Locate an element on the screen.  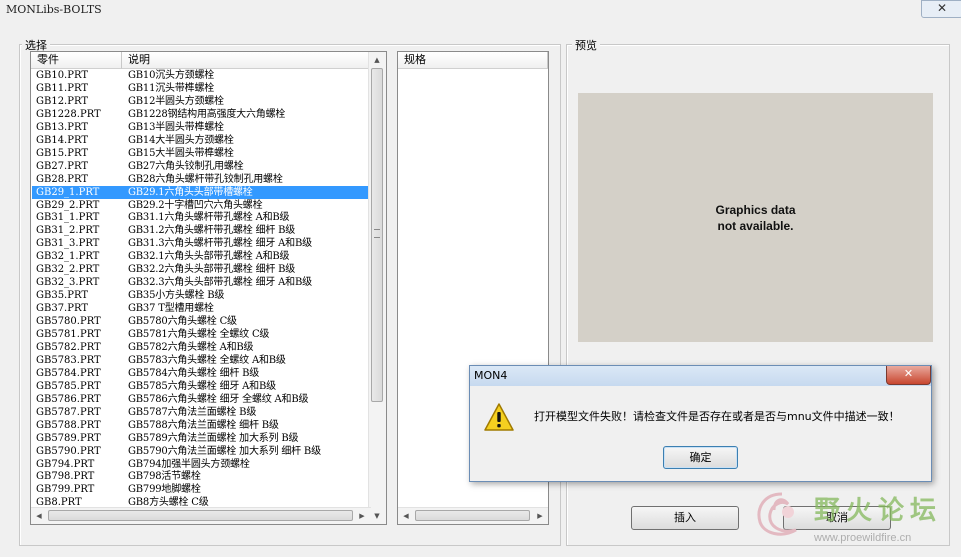
list-item: GB14.PRT GB14大半圆头方颈螺栓 is located at coordinates (201, 140).